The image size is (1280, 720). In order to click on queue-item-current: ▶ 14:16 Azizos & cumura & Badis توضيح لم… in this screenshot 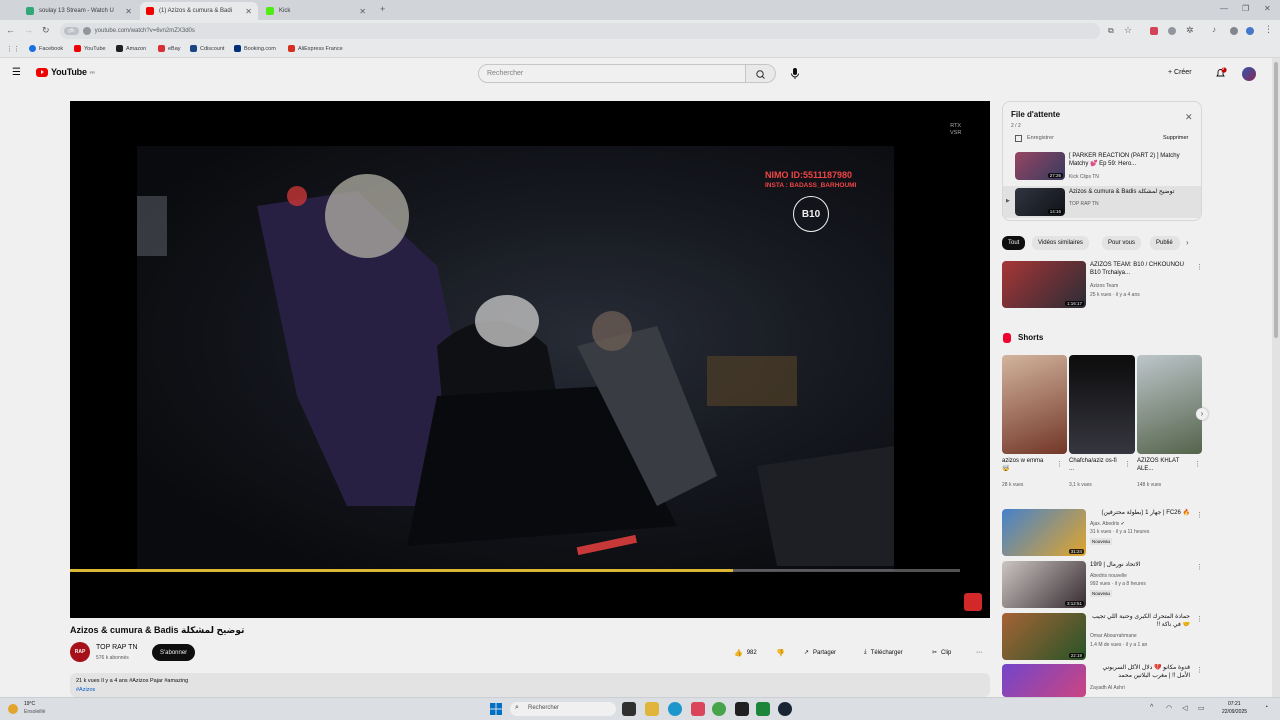, I will do `click(1102, 202)`.